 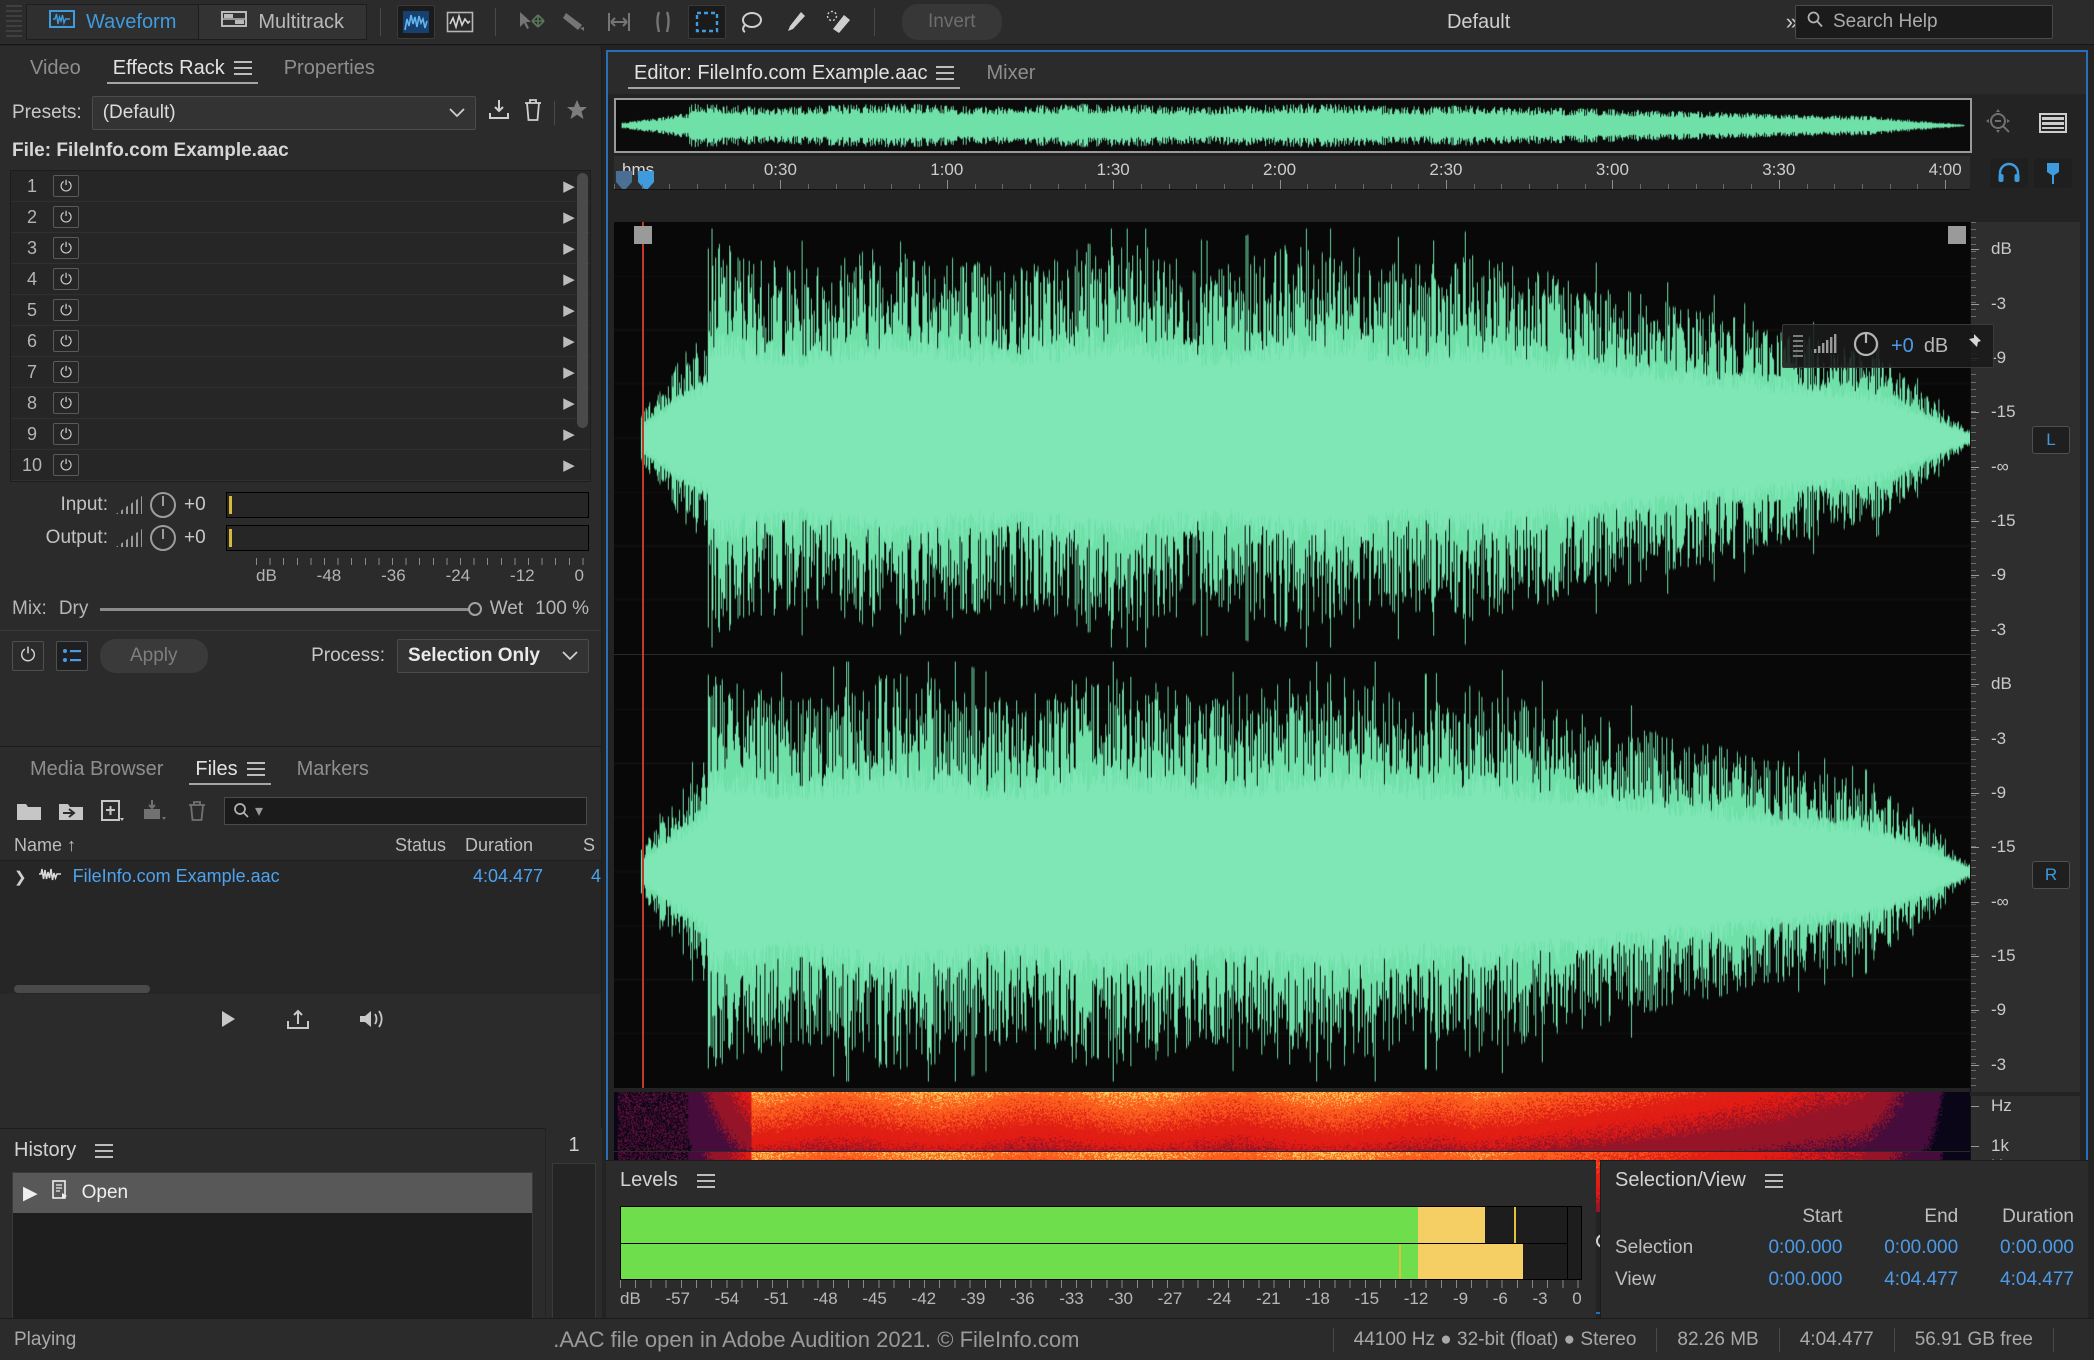 I want to click on effect-slot-row: 7 ⏻ ▶, so click(x=300, y=372).